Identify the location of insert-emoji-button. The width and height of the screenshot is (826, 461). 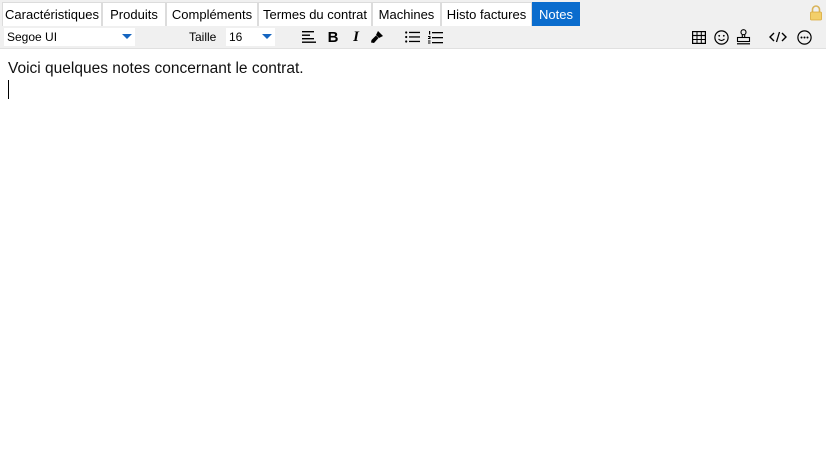
(721, 37).